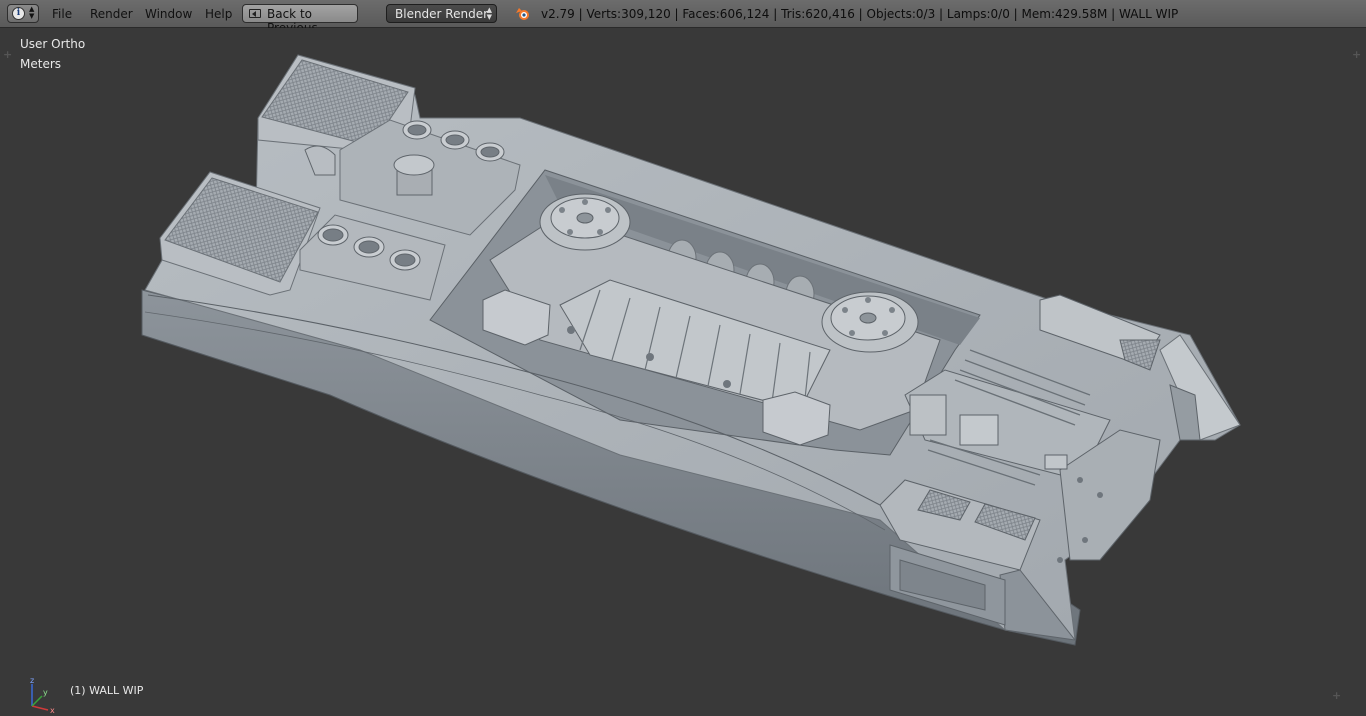 The image size is (1366, 716). What do you see at coordinates (62, 14) in the screenshot?
I see `menu-file: File` at bounding box center [62, 14].